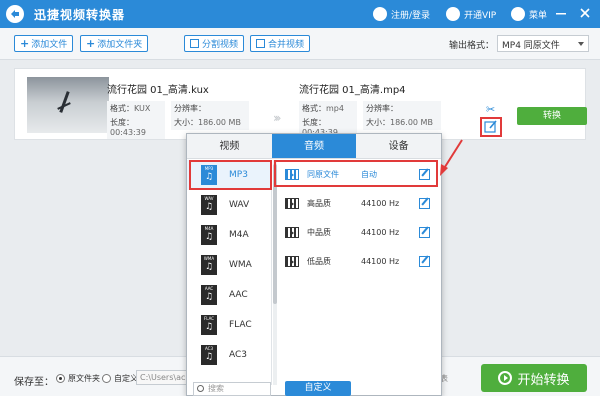  I want to click on quality-item-high: 高品质 44100 Hz, so click(359, 203).